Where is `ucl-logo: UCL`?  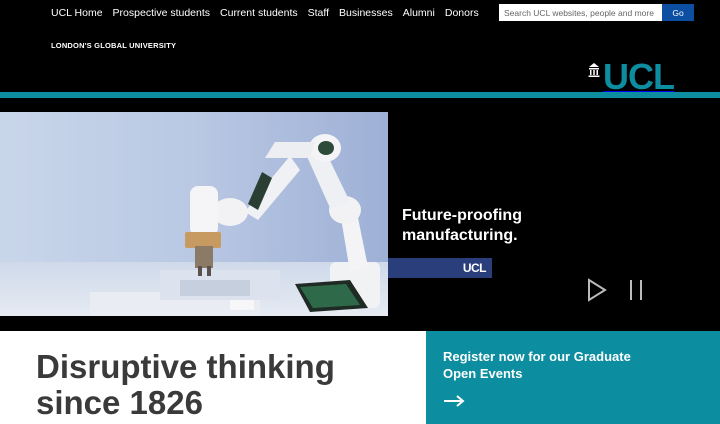
ucl-logo: UCL is located at coordinates (631, 76).